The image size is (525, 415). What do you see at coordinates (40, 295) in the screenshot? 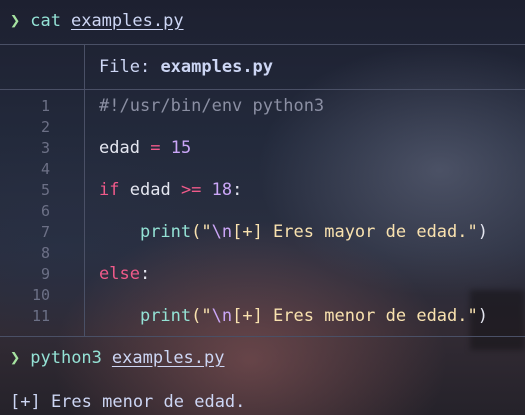
I see `line-number: 10` at bounding box center [40, 295].